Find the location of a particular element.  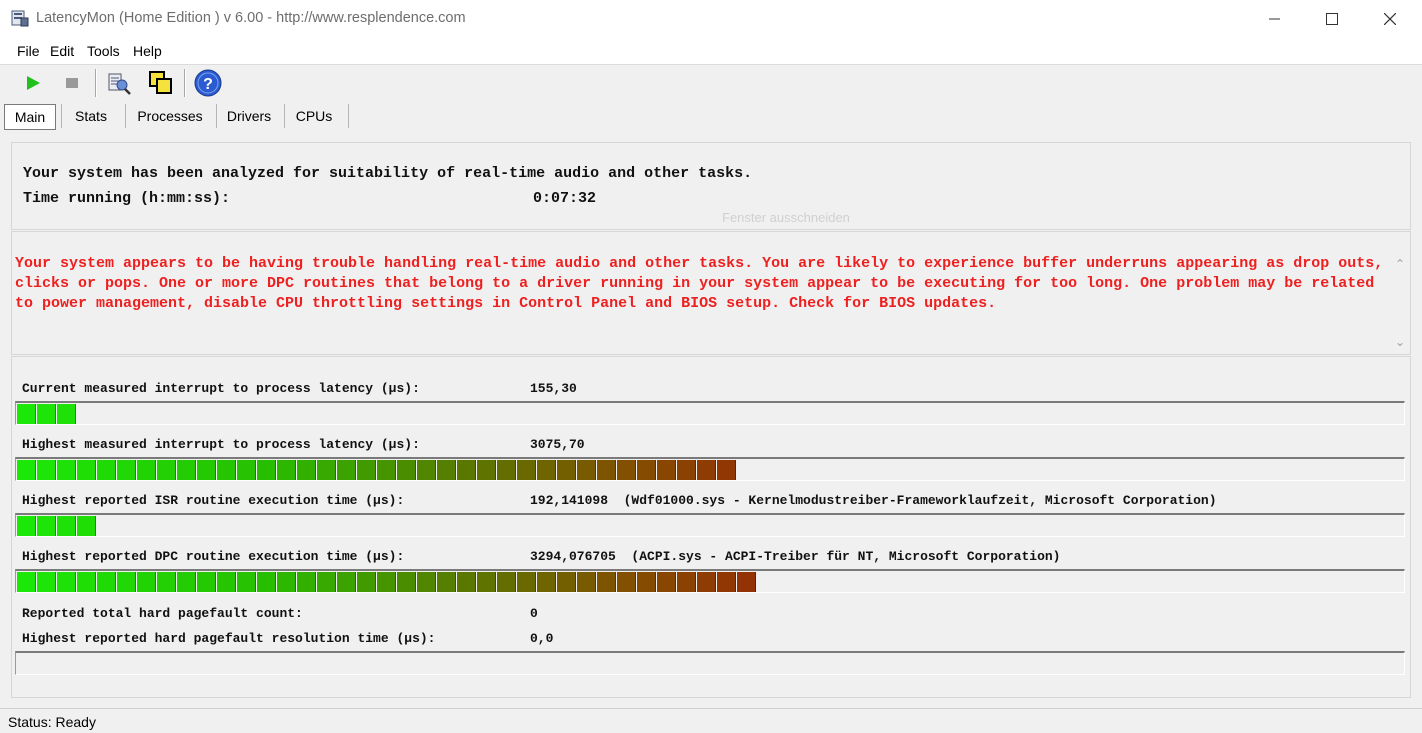

tab-processes: Processes is located at coordinates (170, 116).